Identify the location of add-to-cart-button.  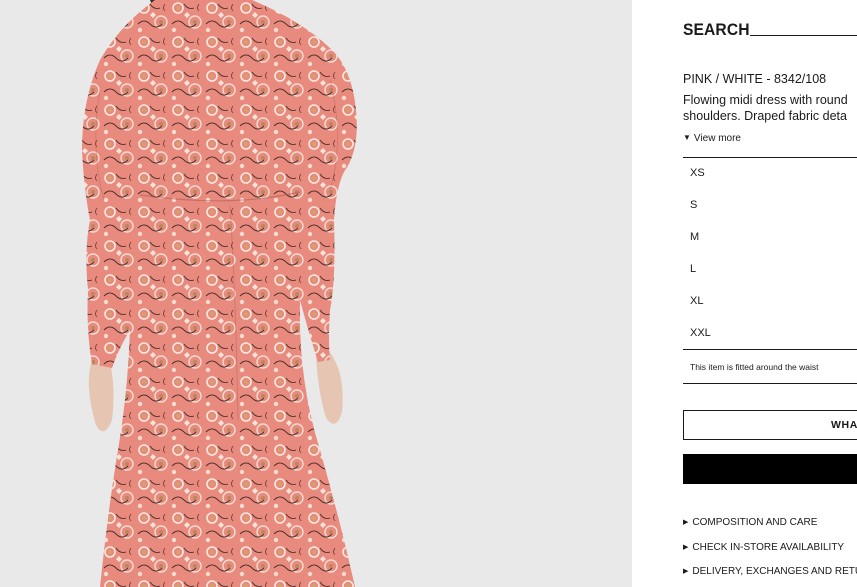
(770, 469).